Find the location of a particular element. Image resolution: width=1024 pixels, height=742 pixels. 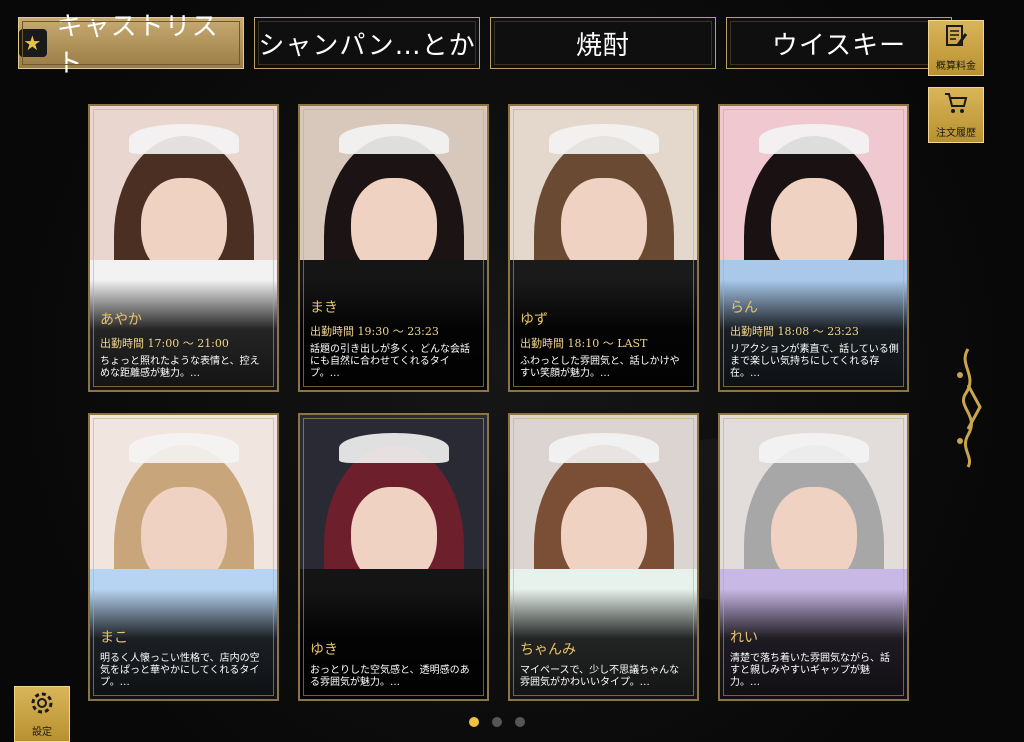

estimate-fee-button: 概算料金 is located at coordinates (956, 48).